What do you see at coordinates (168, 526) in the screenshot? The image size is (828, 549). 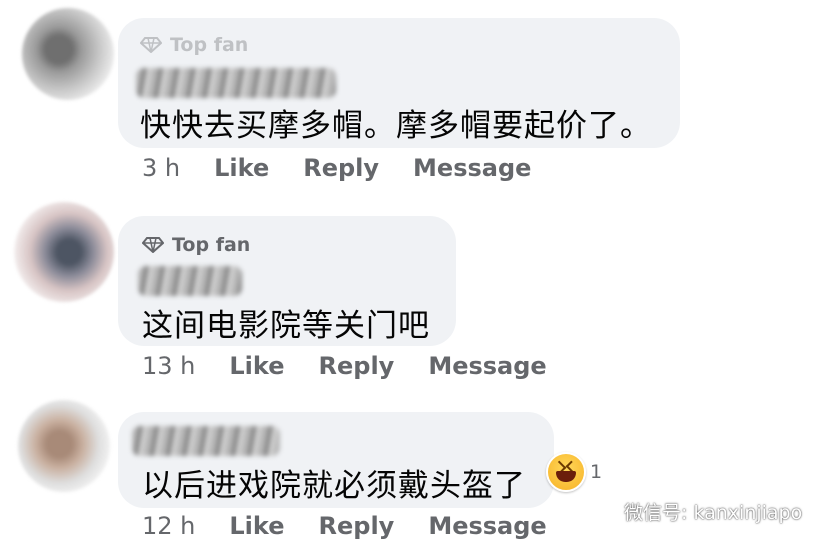 I see `comment-timestamp: 12 h` at bounding box center [168, 526].